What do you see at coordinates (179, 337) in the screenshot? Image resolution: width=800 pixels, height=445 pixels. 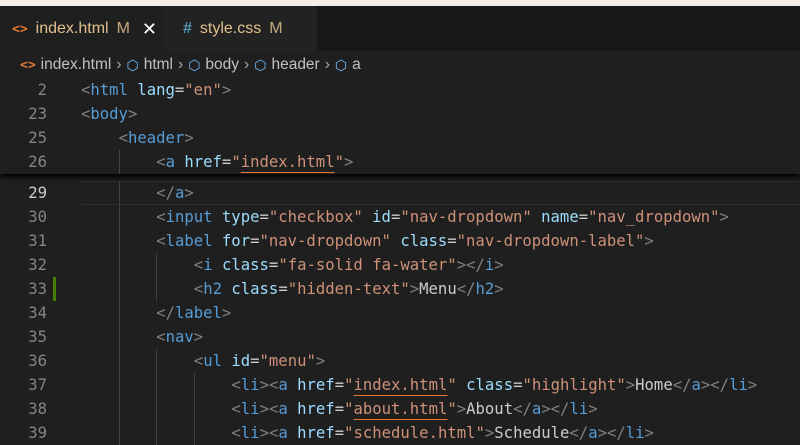 I see `code-text: <nav>` at bounding box center [179, 337].